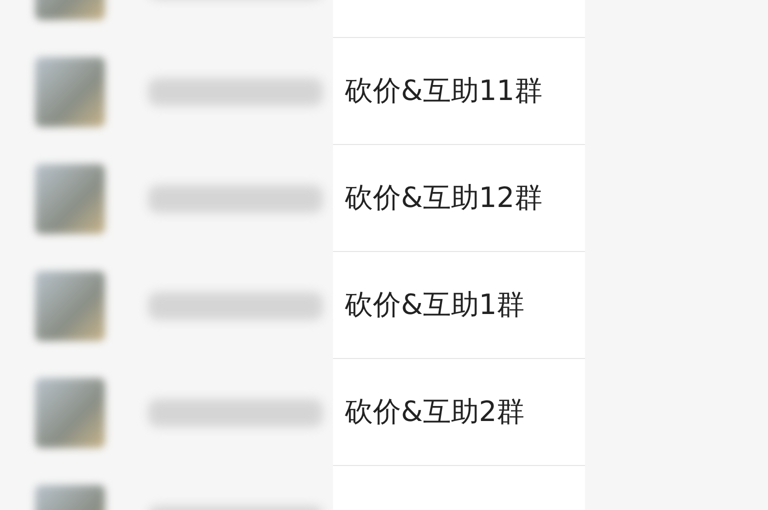  I want to click on group-name: 砍价&互助1群, so click(435, 305).